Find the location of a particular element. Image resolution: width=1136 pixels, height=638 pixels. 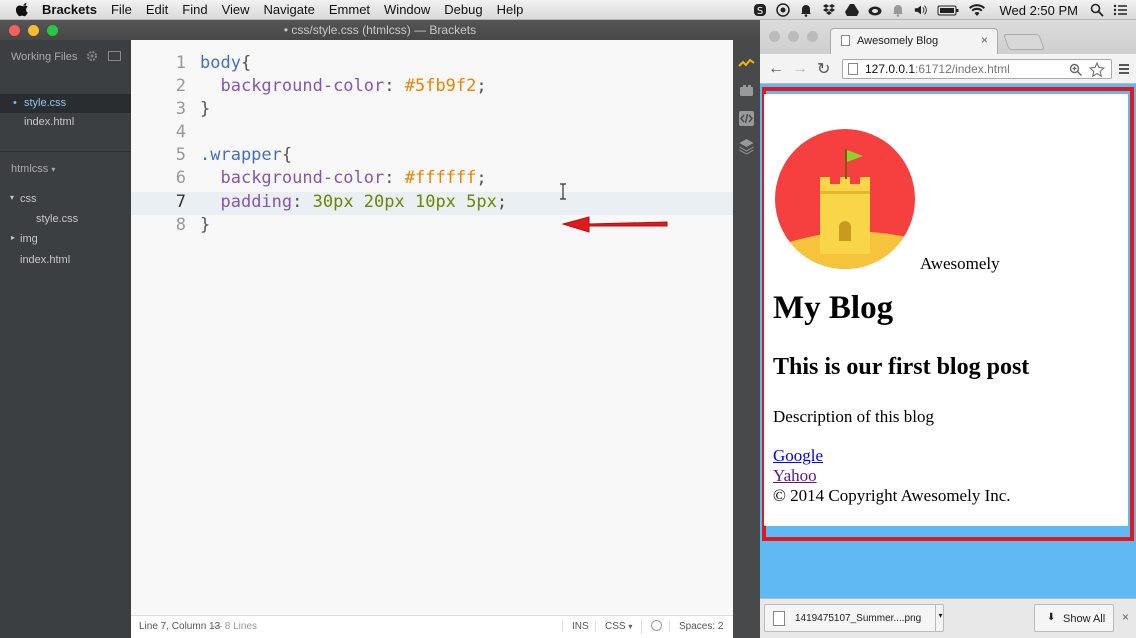

sidebar-divider is located at coordinates (65, 151).